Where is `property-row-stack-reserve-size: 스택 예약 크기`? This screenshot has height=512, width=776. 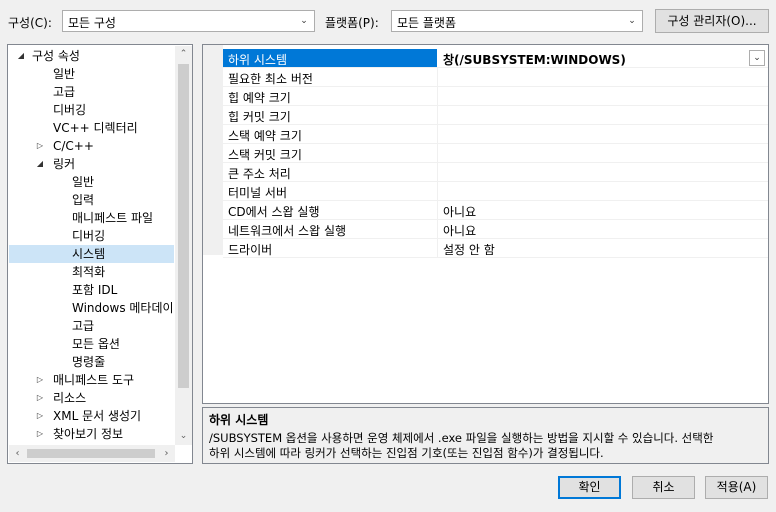
property-row-stack-reserve-size: 스택 예약 크기 is located at coordinates (495, 134).